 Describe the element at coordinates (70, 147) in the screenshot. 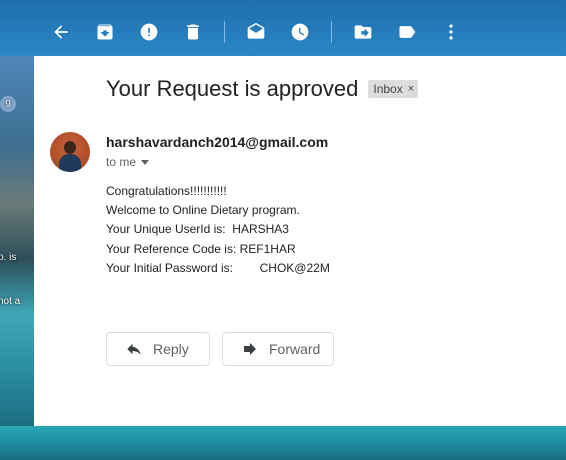

I see `avatar-head` at that location.